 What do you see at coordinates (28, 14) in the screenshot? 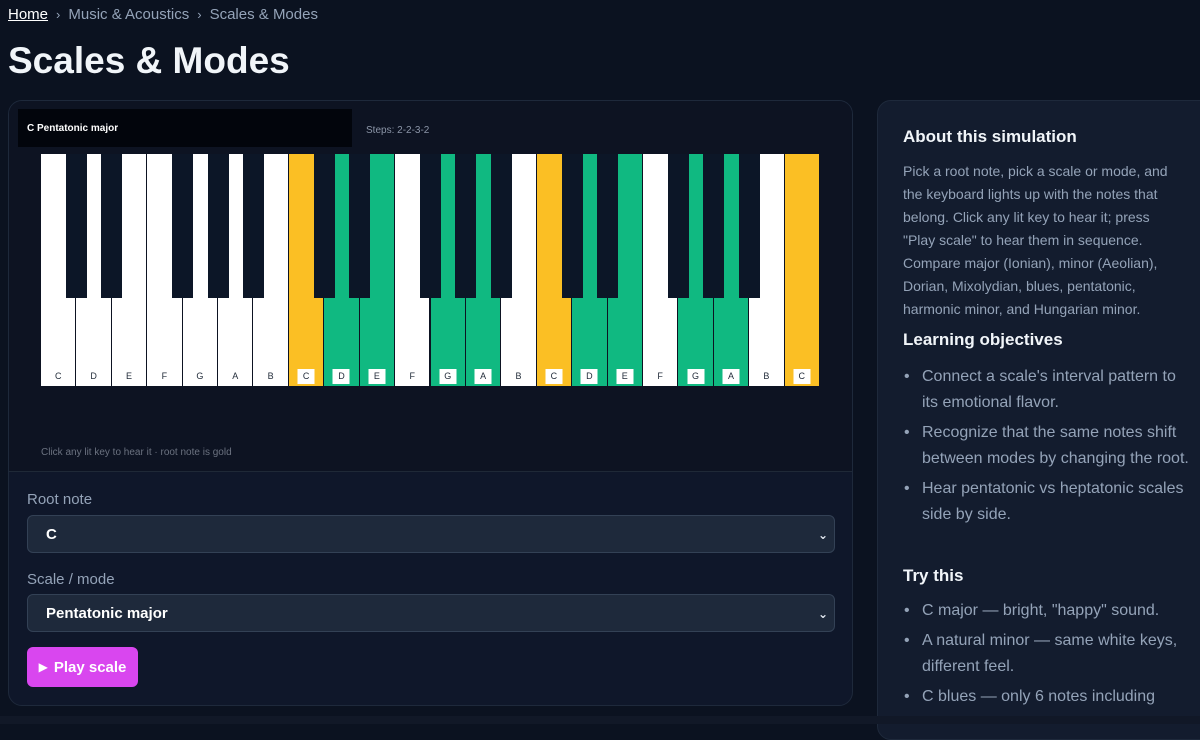
I see `breadcrumb-home-link: Home` at bounding box center [28, 14].